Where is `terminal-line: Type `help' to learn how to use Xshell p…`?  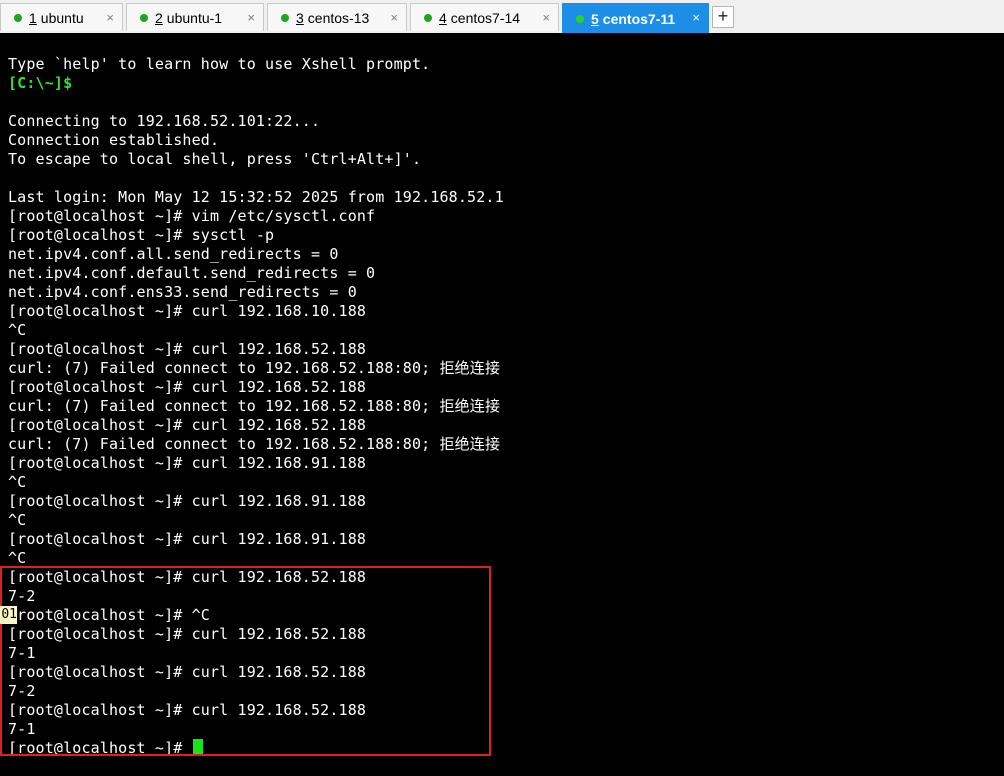 terminal-line: Type `help' to learn how to use Xshell p… is located at coordinates (219, 64).